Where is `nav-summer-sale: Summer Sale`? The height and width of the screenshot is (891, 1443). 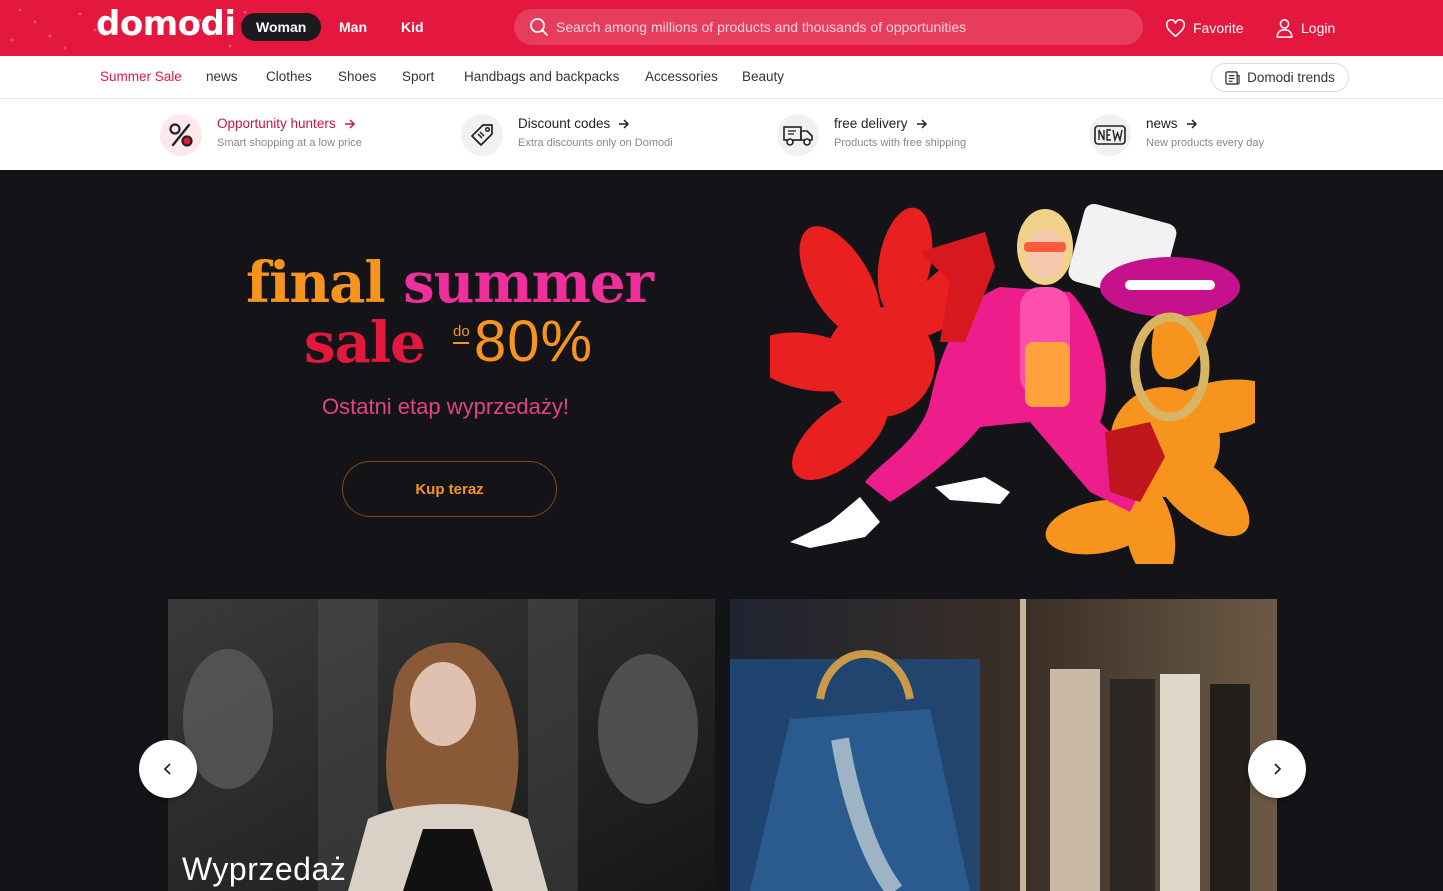 nav-summer-sale: Summer Sale is located at coordinates (141, 76).